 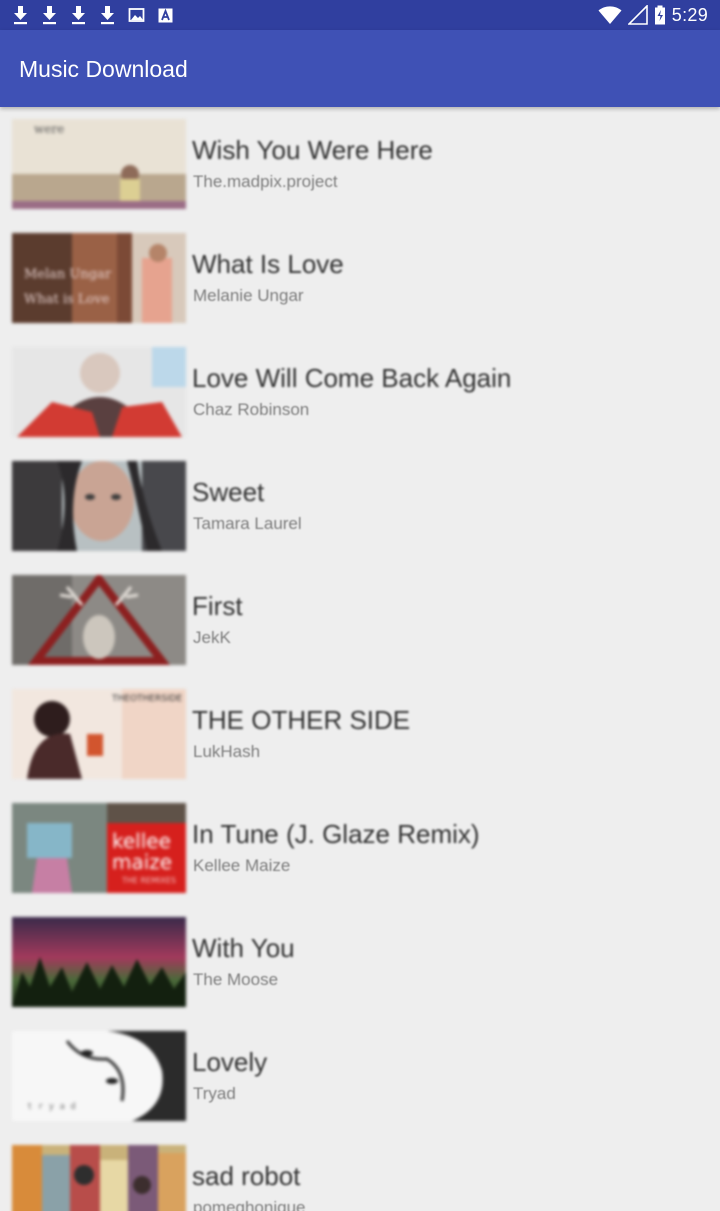 What do you see at coordinates (93, 15) in the screenshot?
I see `notification-icons` at bounding box center [93, 15].